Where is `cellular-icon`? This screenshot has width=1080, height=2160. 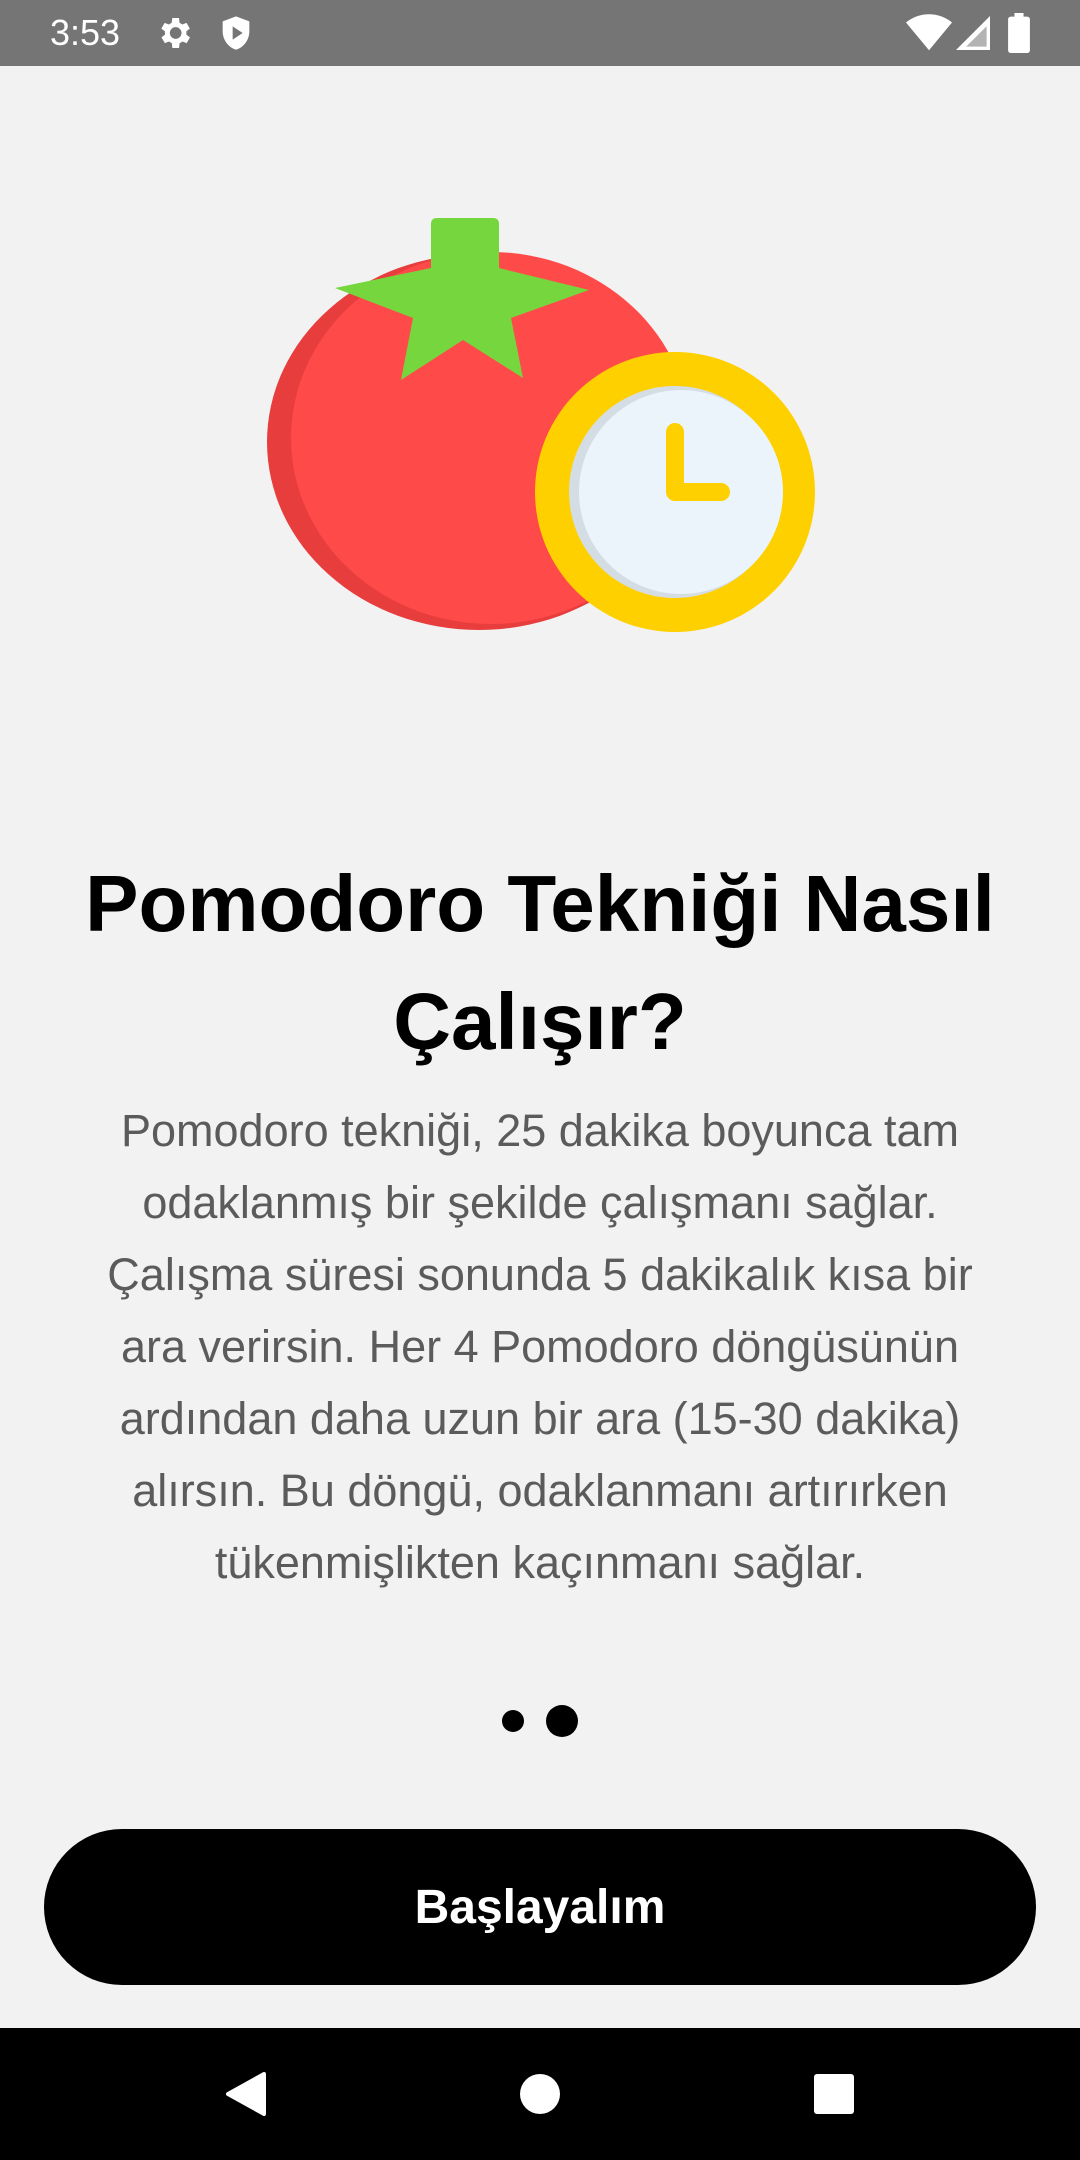
cellular-icon is located at coordinates (973, 33).